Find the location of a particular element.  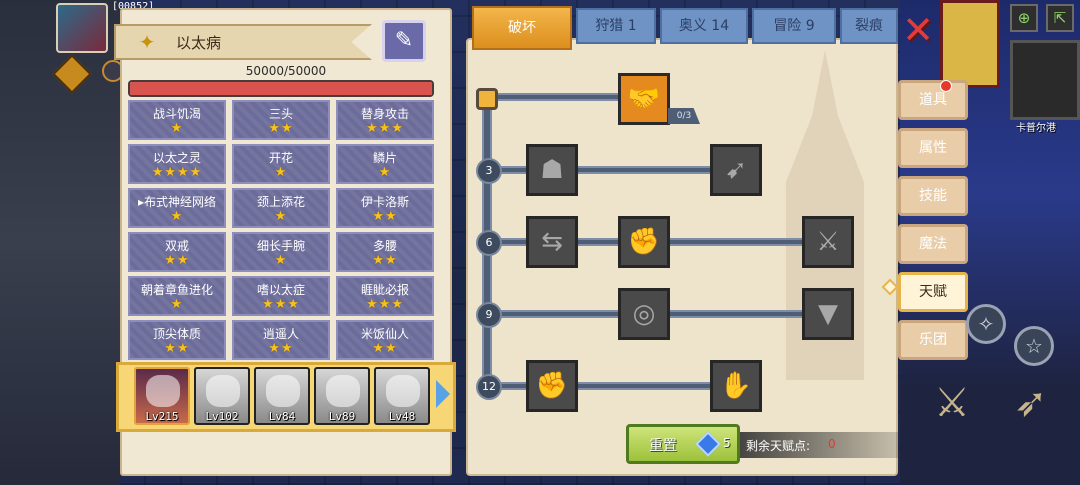

trait-card: 细长手腕 ★ is located at coordinates (281, 252).